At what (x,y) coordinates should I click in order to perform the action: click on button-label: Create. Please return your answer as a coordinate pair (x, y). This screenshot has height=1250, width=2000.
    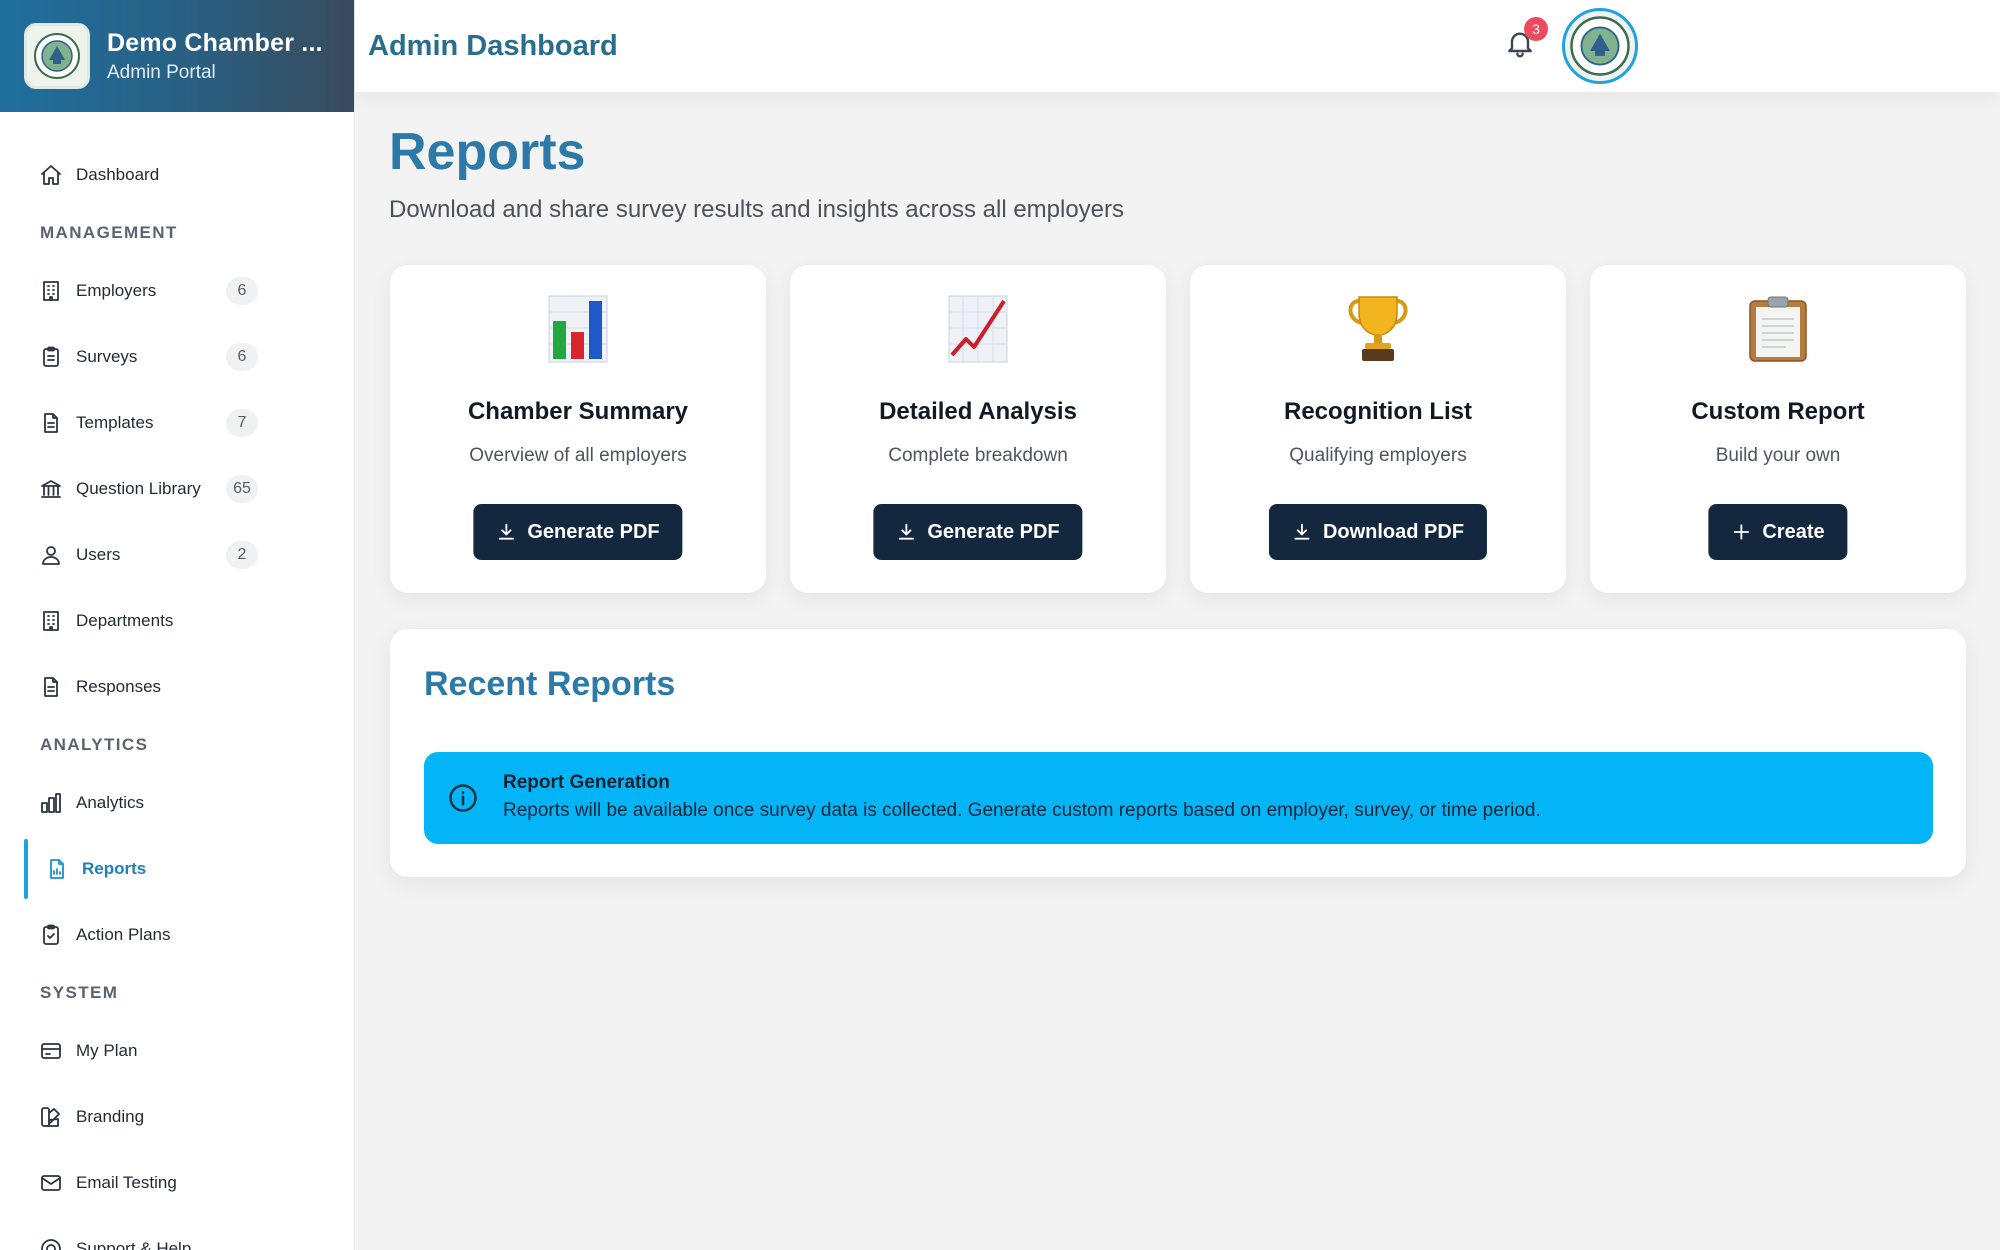
    Looking at the image, I should click on (1793, 531).